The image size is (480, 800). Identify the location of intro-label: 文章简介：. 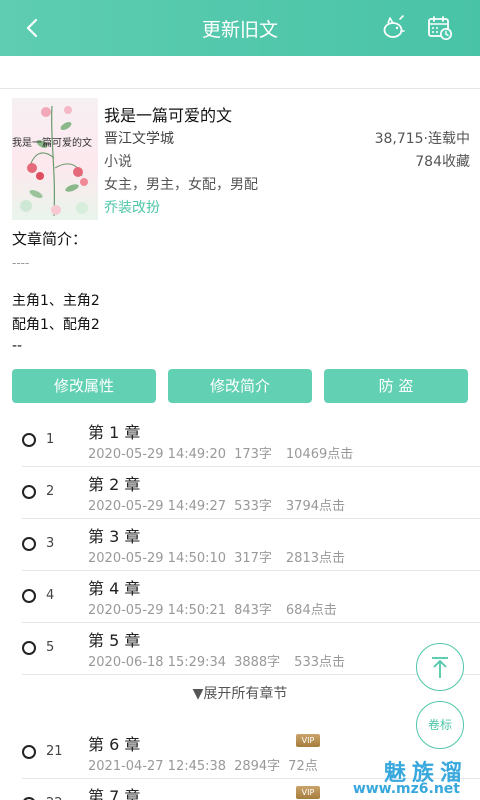
(50, 239).